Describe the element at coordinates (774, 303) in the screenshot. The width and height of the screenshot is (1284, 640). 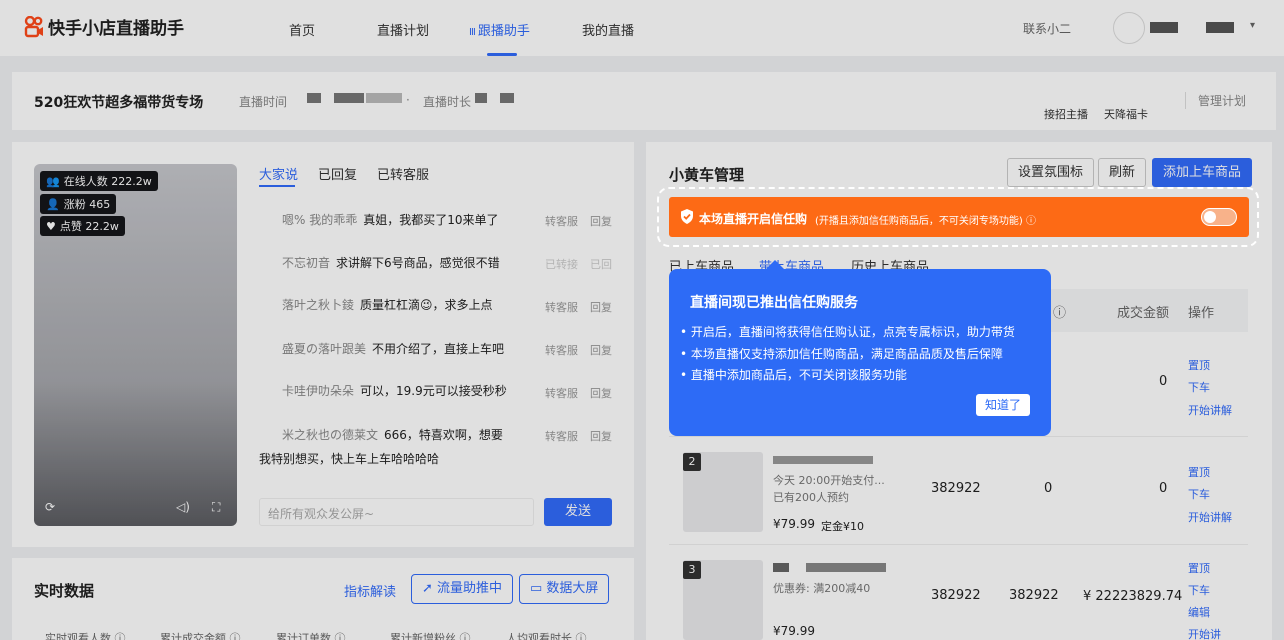
I see `popover-title: 直播间现已推出信任购服务` at that location.